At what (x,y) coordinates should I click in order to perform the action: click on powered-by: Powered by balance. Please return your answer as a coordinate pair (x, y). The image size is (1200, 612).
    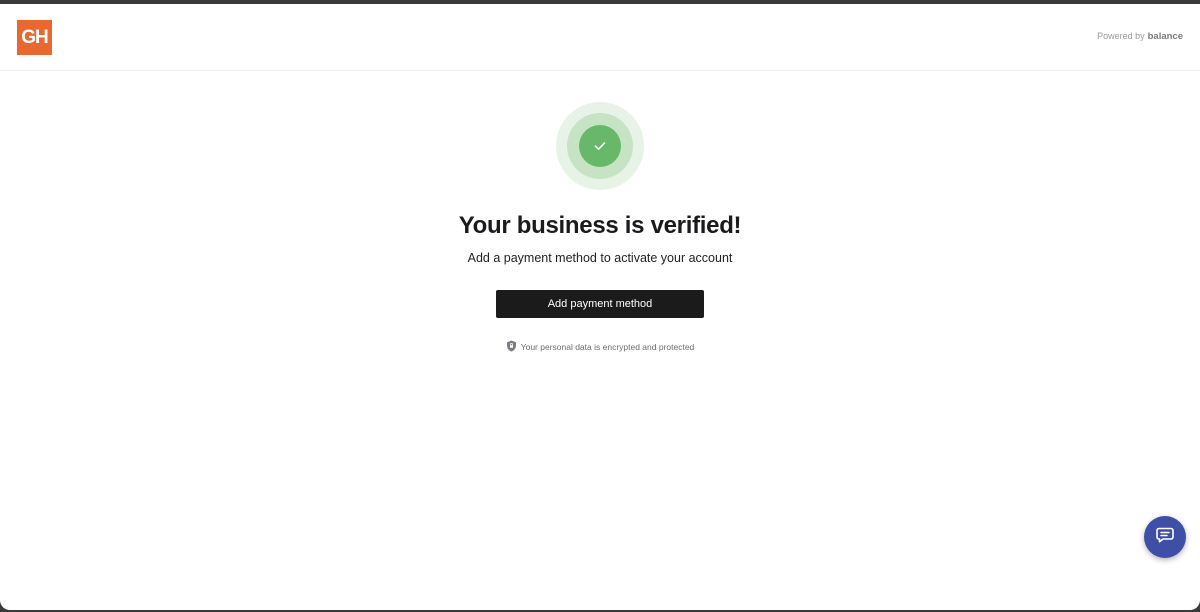
    Looking at the image, I should click on (1140, 36).